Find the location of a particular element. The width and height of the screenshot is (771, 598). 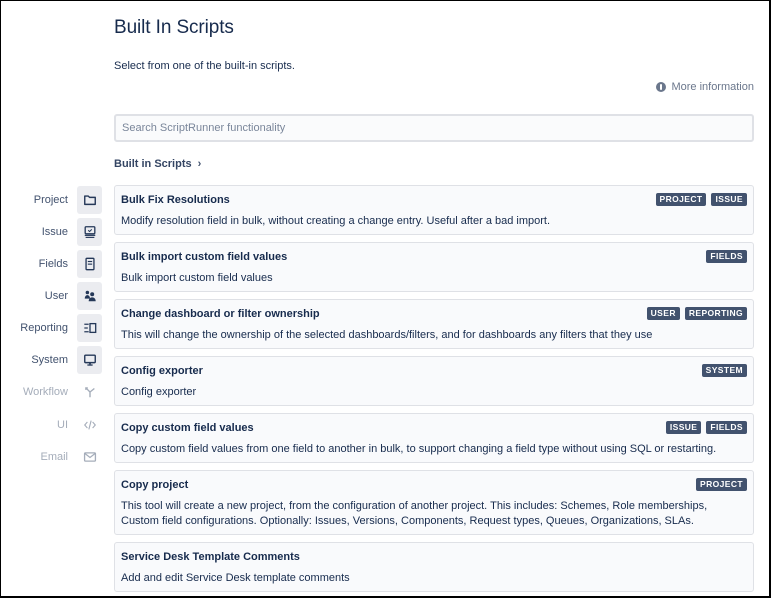

code-icon is located at coordinates (89, 425).